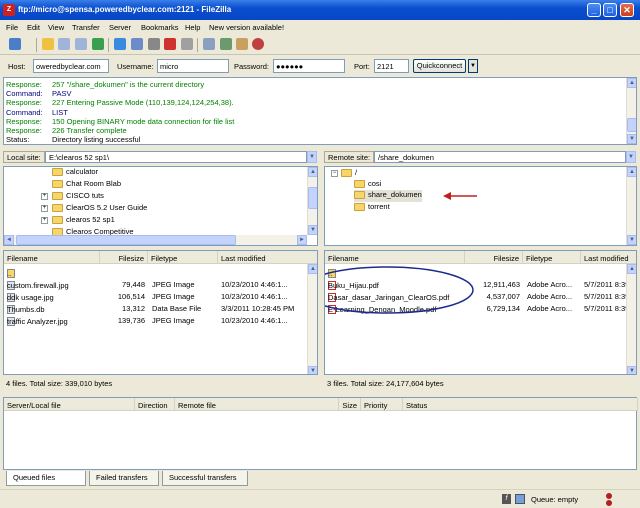 The image size is (640, 508). Describe the element at coordinates (257, 404) in the screenshot. I see `col-remote-file: Remote file` at that location.